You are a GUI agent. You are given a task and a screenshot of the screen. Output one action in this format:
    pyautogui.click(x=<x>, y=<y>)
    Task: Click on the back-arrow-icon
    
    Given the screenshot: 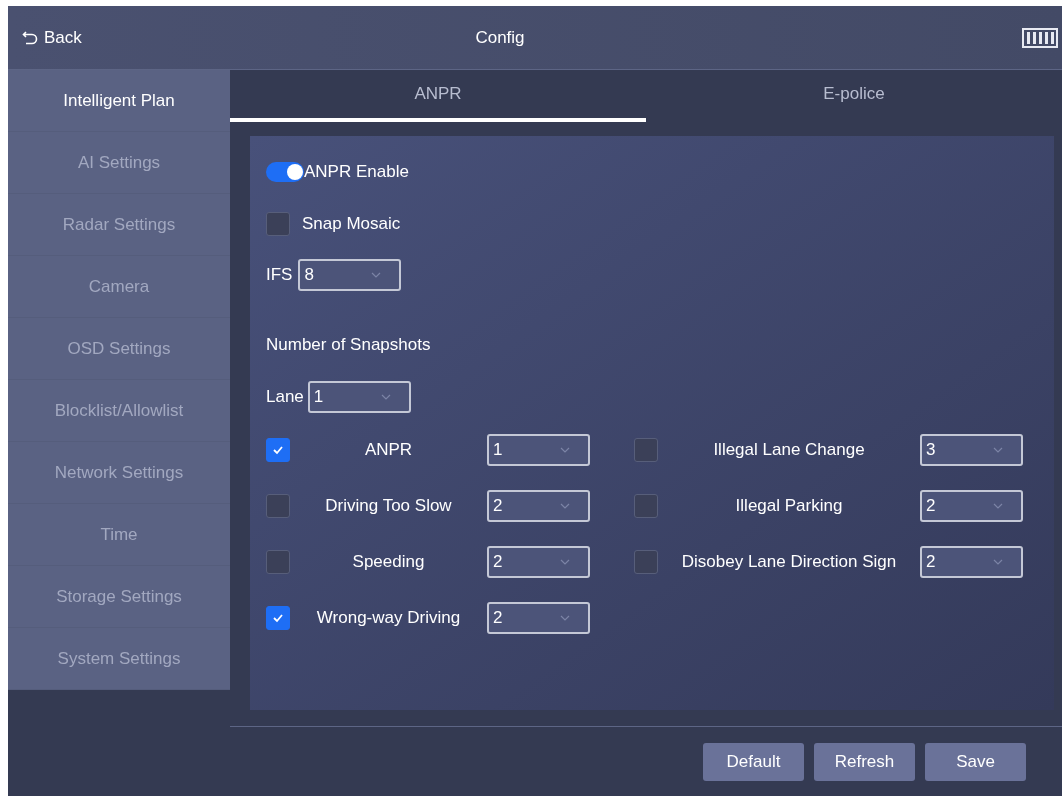 What is the action you would take?
    pyautogui.click(x=30, y=37)
    